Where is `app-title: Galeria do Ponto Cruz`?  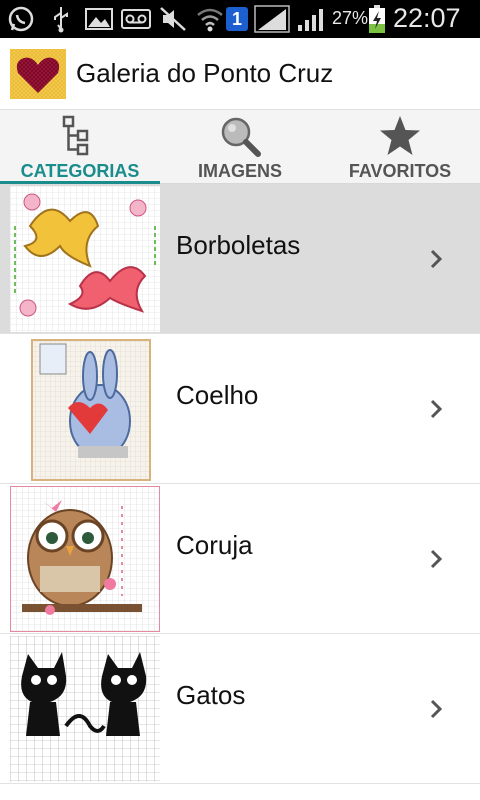 app-title: Galeria do Ponto Cruz is located at coordinates (205, 73).